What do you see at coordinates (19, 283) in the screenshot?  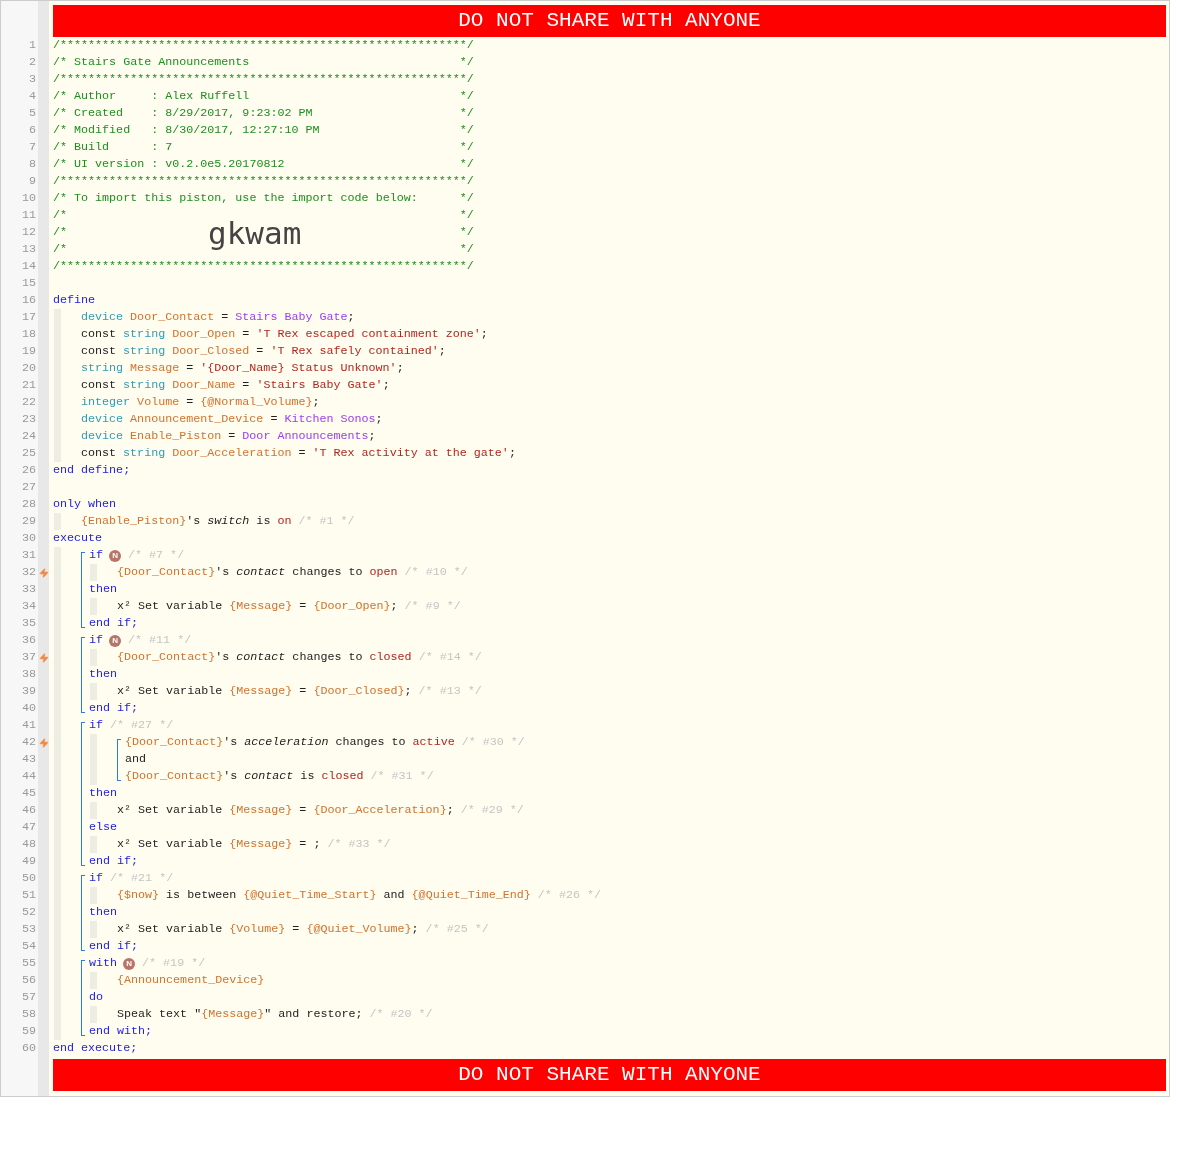 I see `line-number: 15` at bounding box center [19, 283].